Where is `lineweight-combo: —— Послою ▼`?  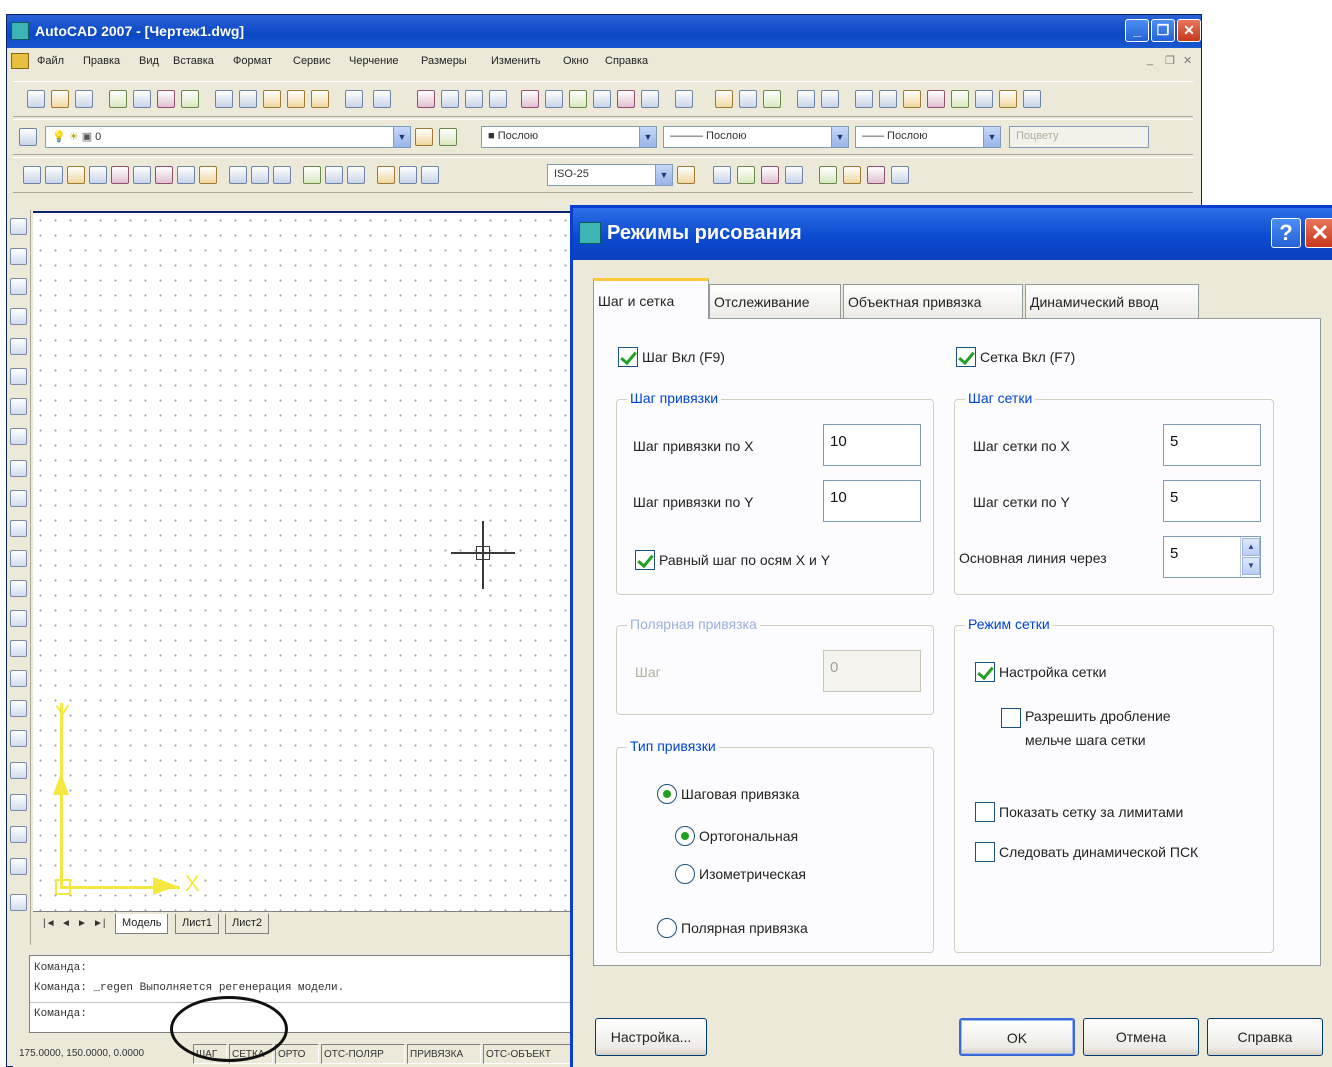 lineweight-combo: —— Послою ▼ is located at coordinates (928, 137).